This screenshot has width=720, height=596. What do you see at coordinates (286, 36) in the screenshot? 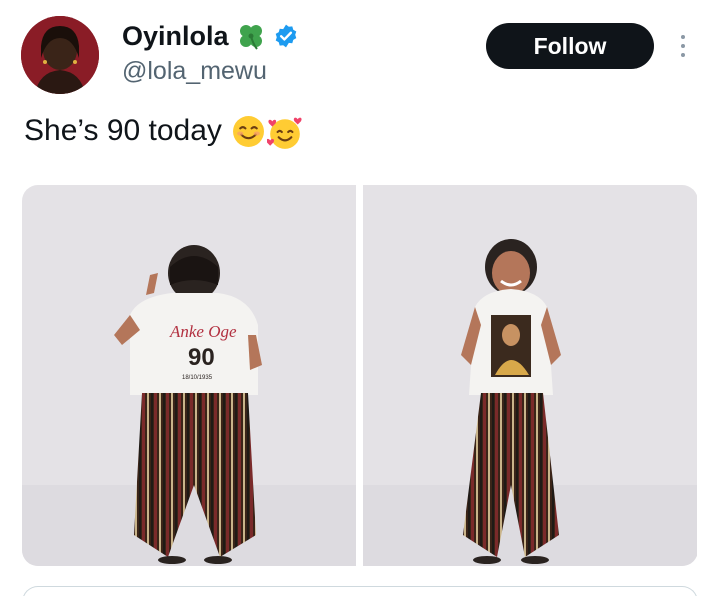
I see `verified-badge-icon` at bounding box center [286, 36].